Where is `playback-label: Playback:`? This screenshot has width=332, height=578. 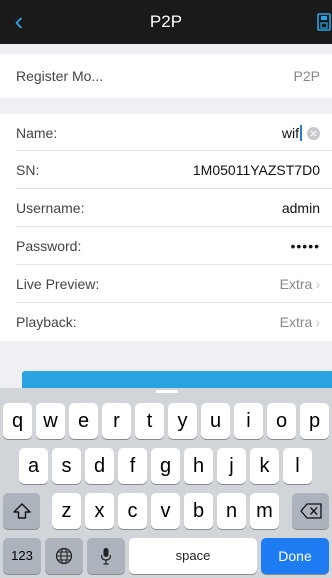 playback-label: Playback: is located at coordinates (46, 322).